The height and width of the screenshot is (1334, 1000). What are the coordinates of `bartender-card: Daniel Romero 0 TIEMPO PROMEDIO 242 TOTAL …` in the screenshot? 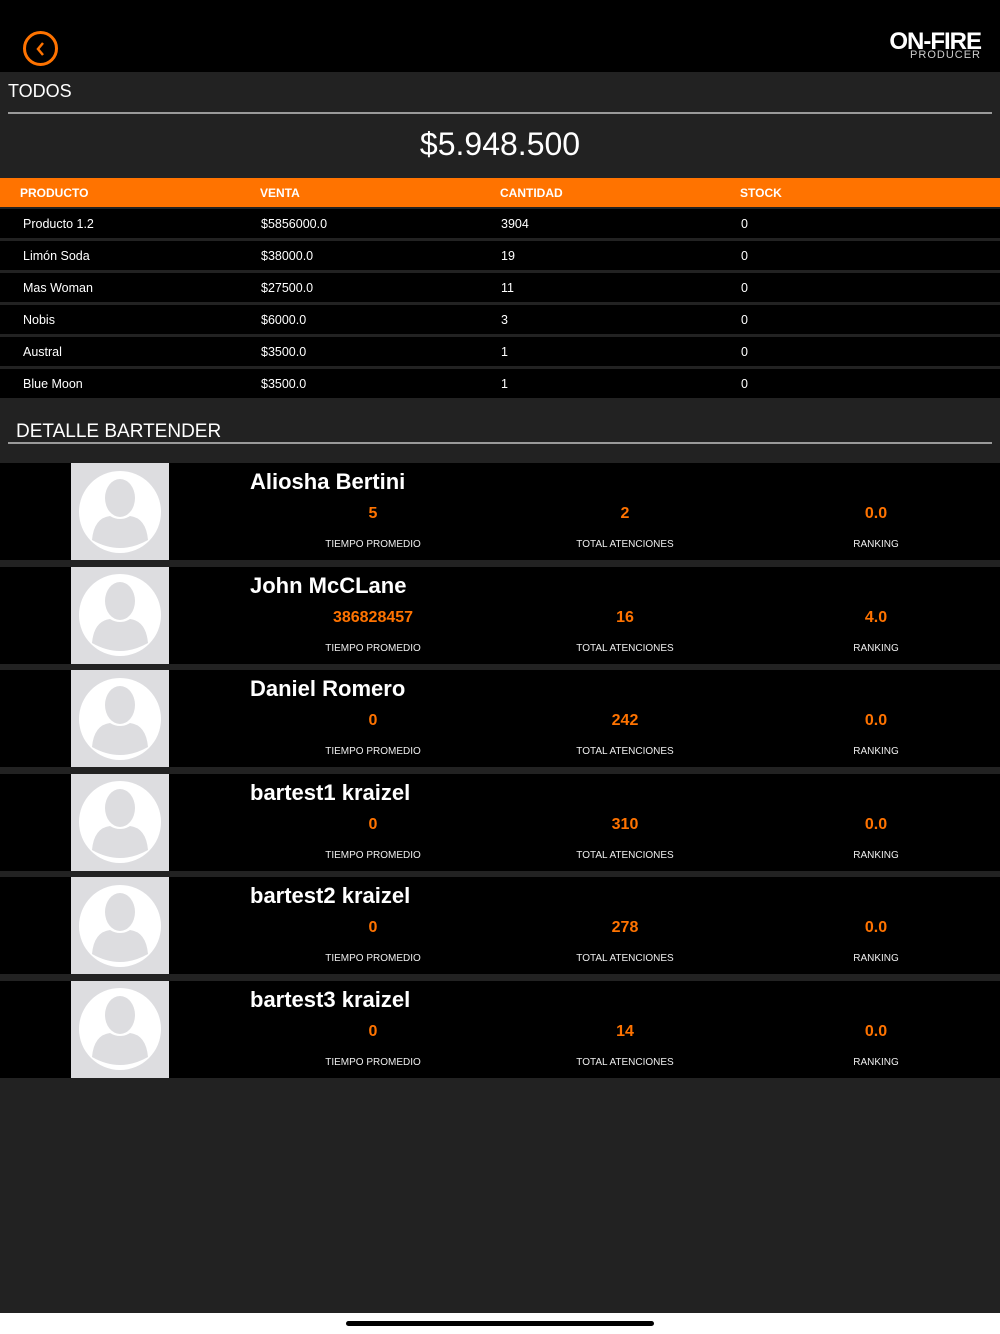 It's located at (500, 718).